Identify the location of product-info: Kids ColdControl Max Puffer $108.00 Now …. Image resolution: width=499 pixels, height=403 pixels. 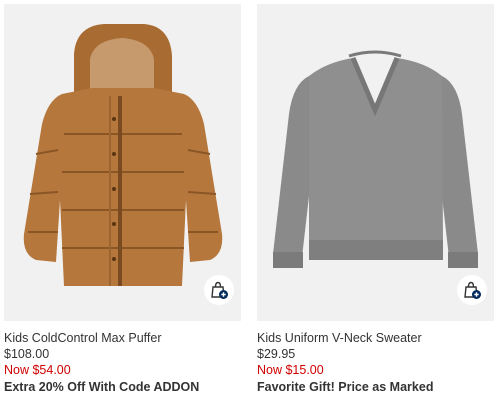
(122, 358).